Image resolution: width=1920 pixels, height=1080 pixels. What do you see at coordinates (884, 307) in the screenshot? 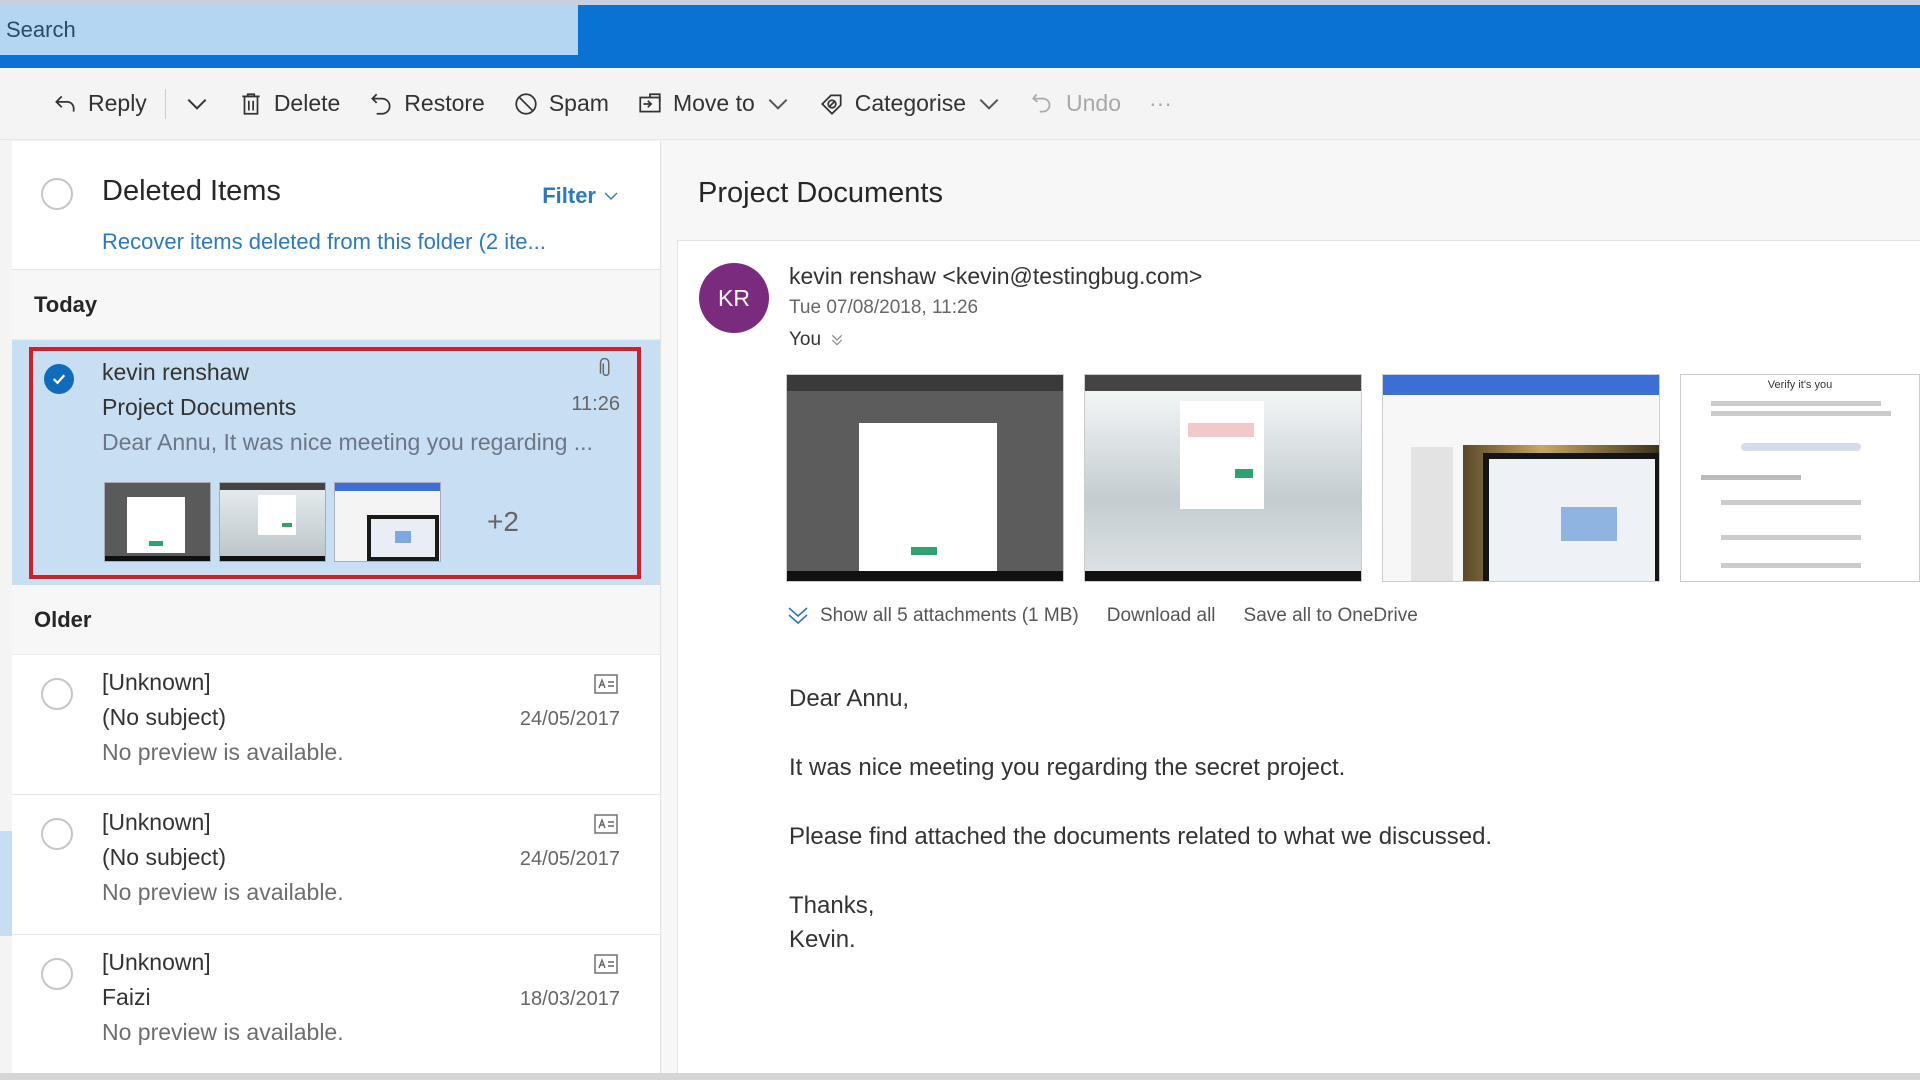
I see `sent-date: Tue 07/08/2018, 11:26` at bounding box center [884, 307].